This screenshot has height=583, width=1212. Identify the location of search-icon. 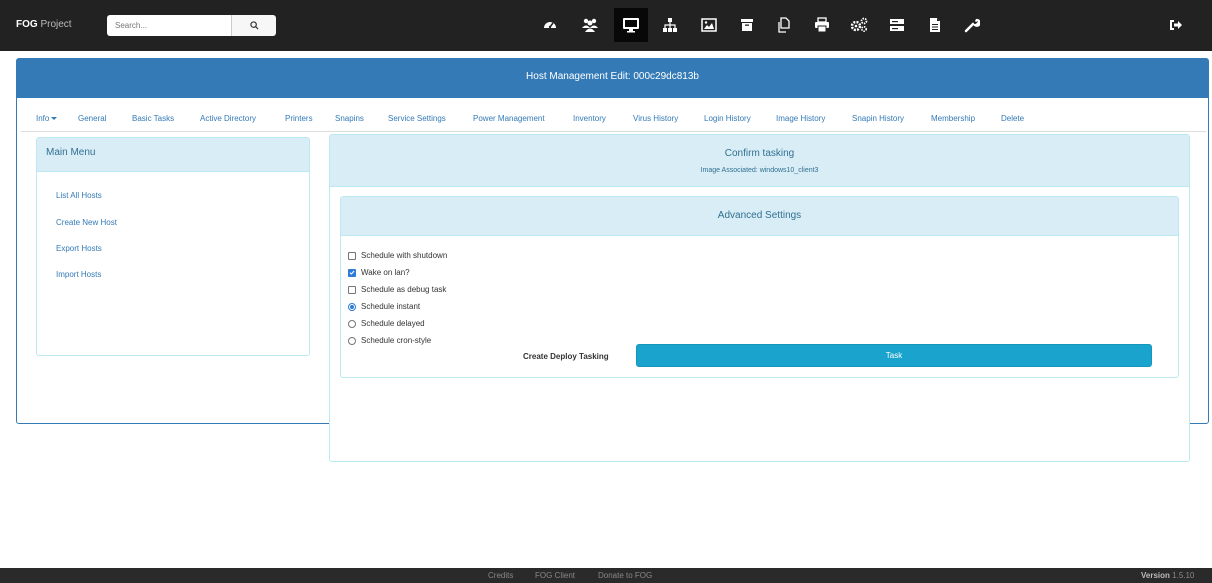
(254, 25).